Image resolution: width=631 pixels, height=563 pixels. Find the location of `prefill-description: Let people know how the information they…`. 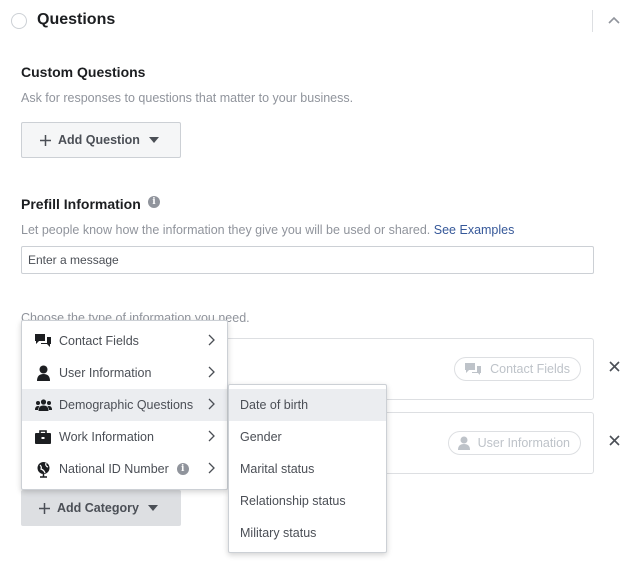

prefill-description: Let people know how the information they… is located at coordinates (267, 230).